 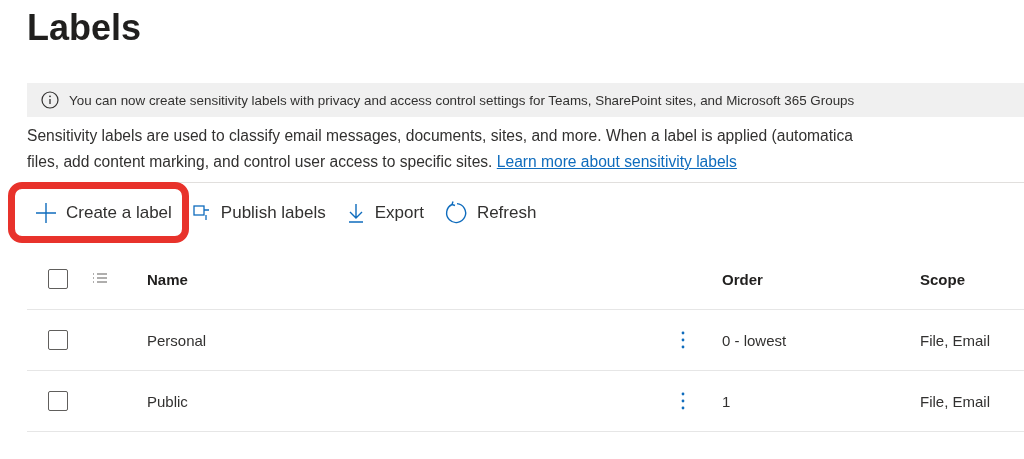 I want to click on table-cell-text: 0 - lowest, so click(x=755, y=340).